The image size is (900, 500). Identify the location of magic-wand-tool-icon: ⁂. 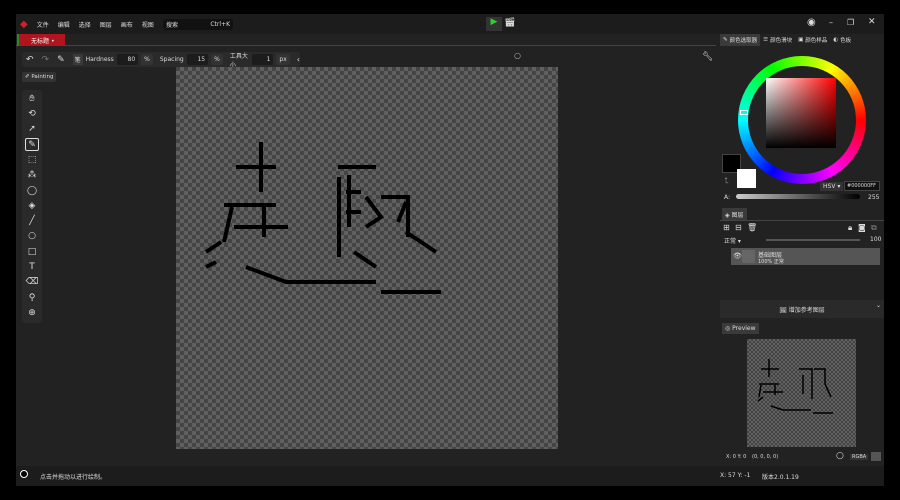
(32, 175).